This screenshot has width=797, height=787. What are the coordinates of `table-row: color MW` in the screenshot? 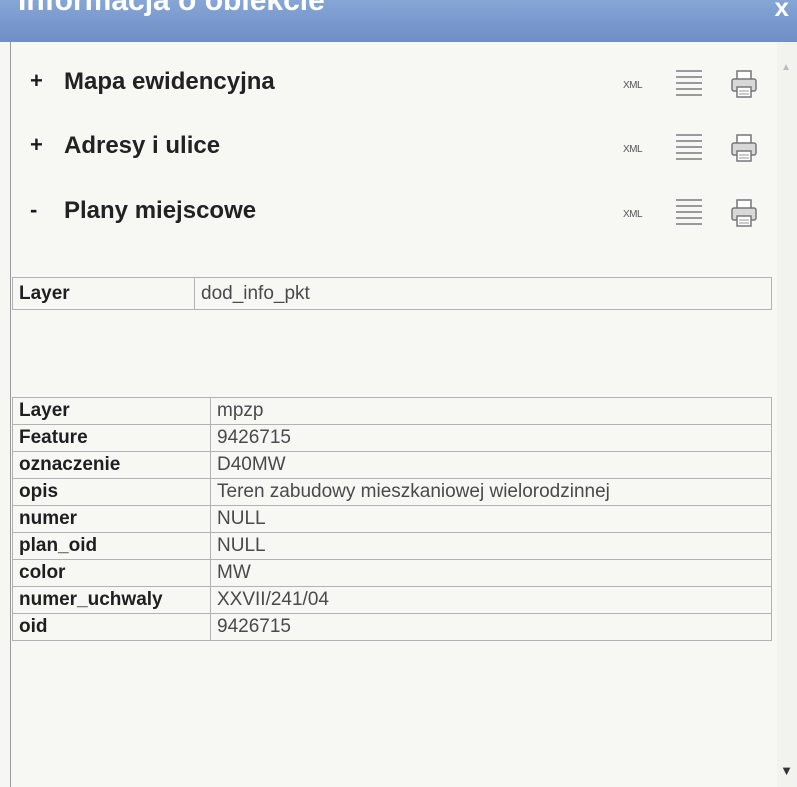 It's located at (392, 573).